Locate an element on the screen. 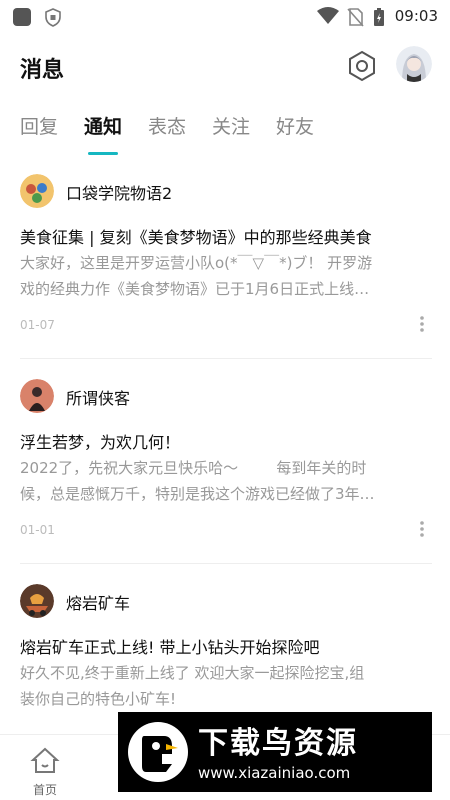  tab-reactions: 表态 is located at coordinates (167, 125).